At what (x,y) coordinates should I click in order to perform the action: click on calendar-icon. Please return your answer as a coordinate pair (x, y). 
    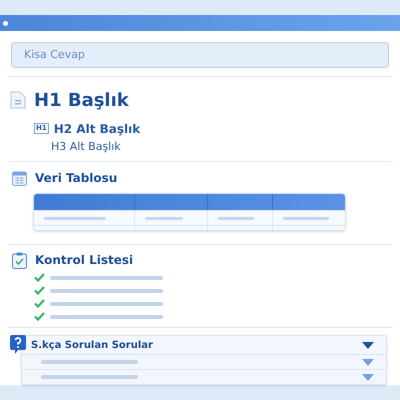
    Looking at the image, I should click on (19, 178).